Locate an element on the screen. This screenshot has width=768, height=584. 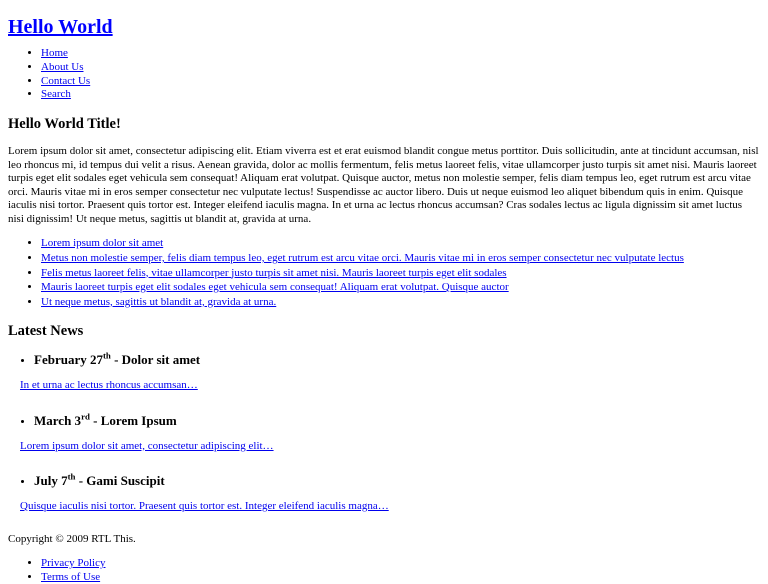
primary-navigation: Home About Us Contact Us Search is located at coordinates (384, 74).